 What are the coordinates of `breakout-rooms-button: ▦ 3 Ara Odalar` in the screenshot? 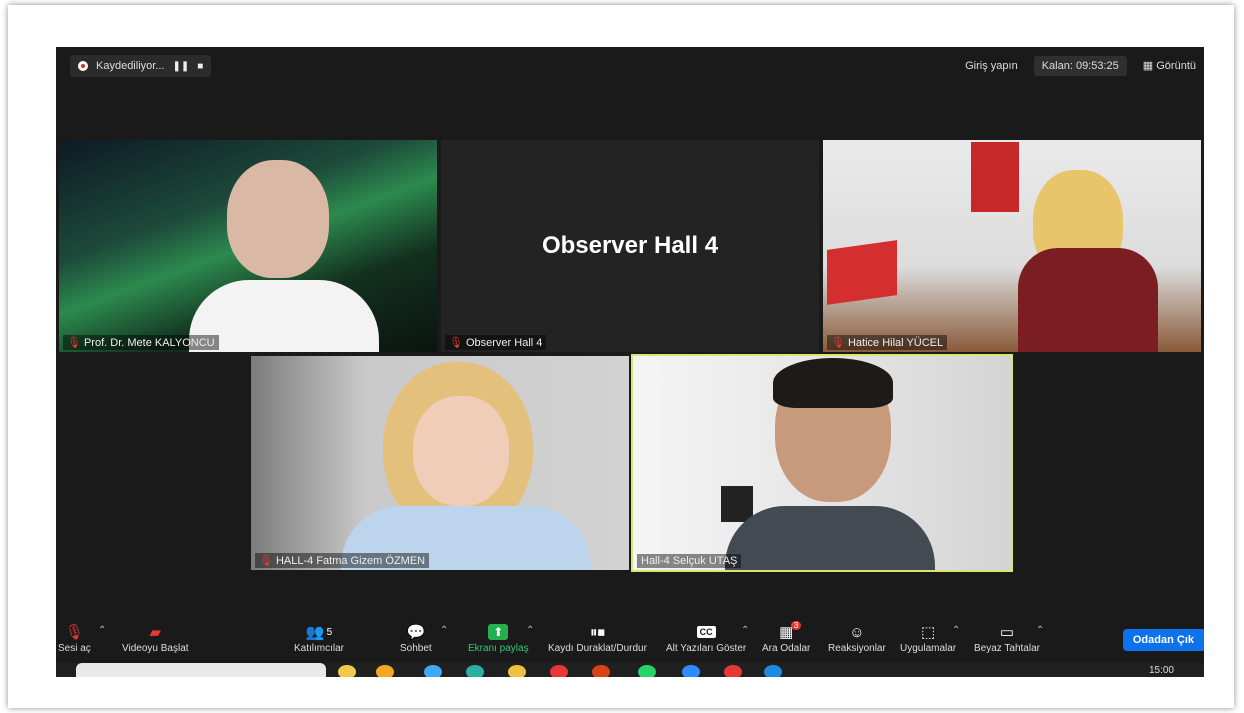 It's located at (786, 637).